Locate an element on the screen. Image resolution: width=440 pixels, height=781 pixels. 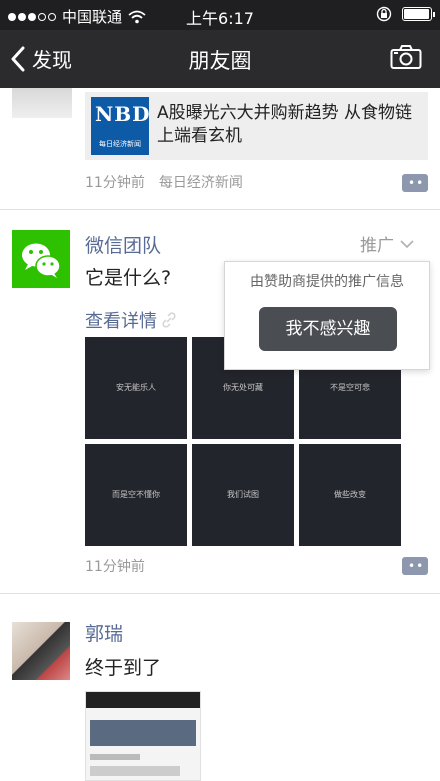
page-title: 朋友圈 is located at coordinates (220, 61).